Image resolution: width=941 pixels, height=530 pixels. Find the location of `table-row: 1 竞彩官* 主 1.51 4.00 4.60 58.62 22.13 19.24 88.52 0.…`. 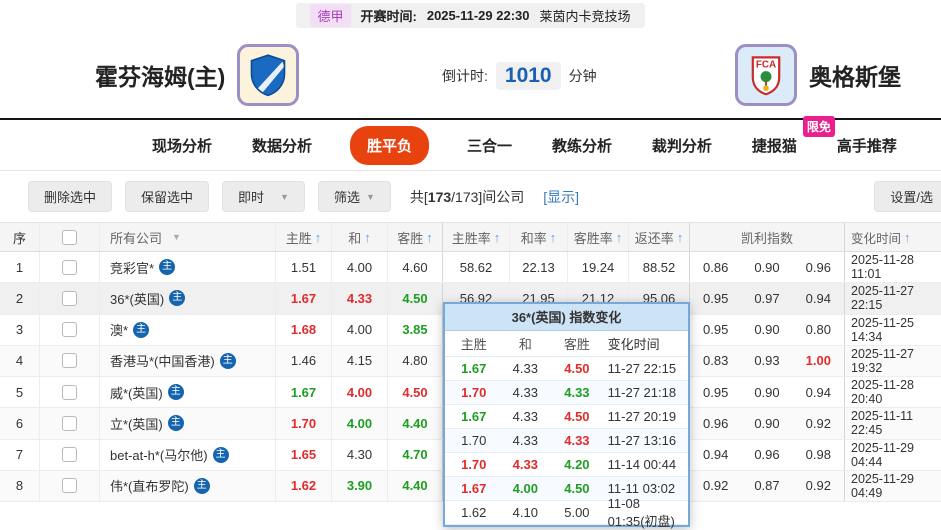

table-row: 1 竞彩官* 主 1.51 4.00 4.60 58.62 22.13 19.24 88.52 0.… is located at coordinates (470, 268).